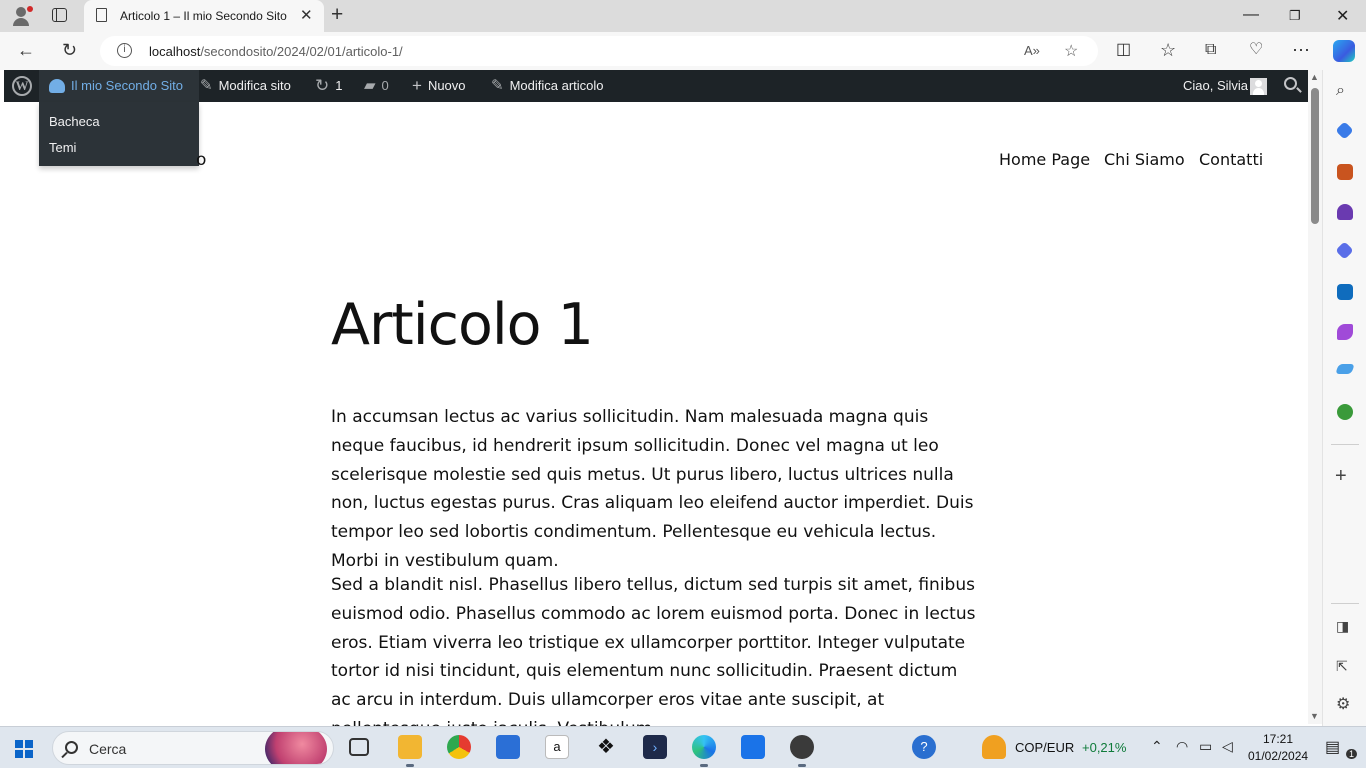 This screenshot has height=768, width=1366. I want to click on currency-widget-icon, so click(994, 747).